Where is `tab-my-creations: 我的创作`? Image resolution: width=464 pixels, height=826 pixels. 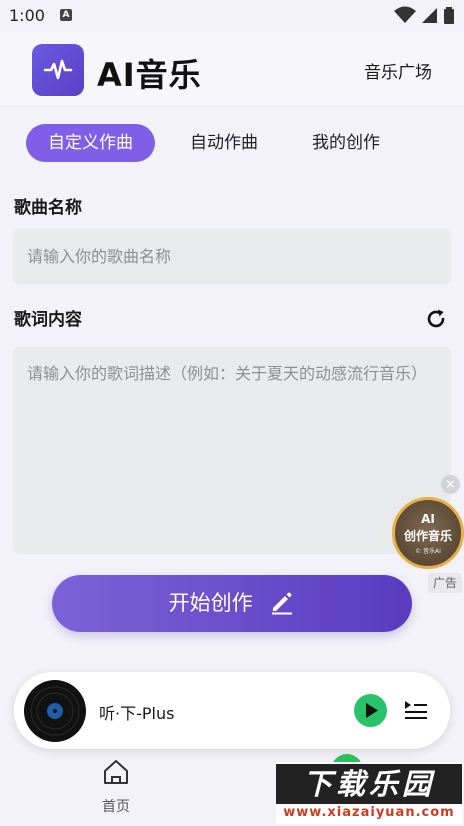 tab-my-creations: 我的创作 is located at coordinates (346, 143).